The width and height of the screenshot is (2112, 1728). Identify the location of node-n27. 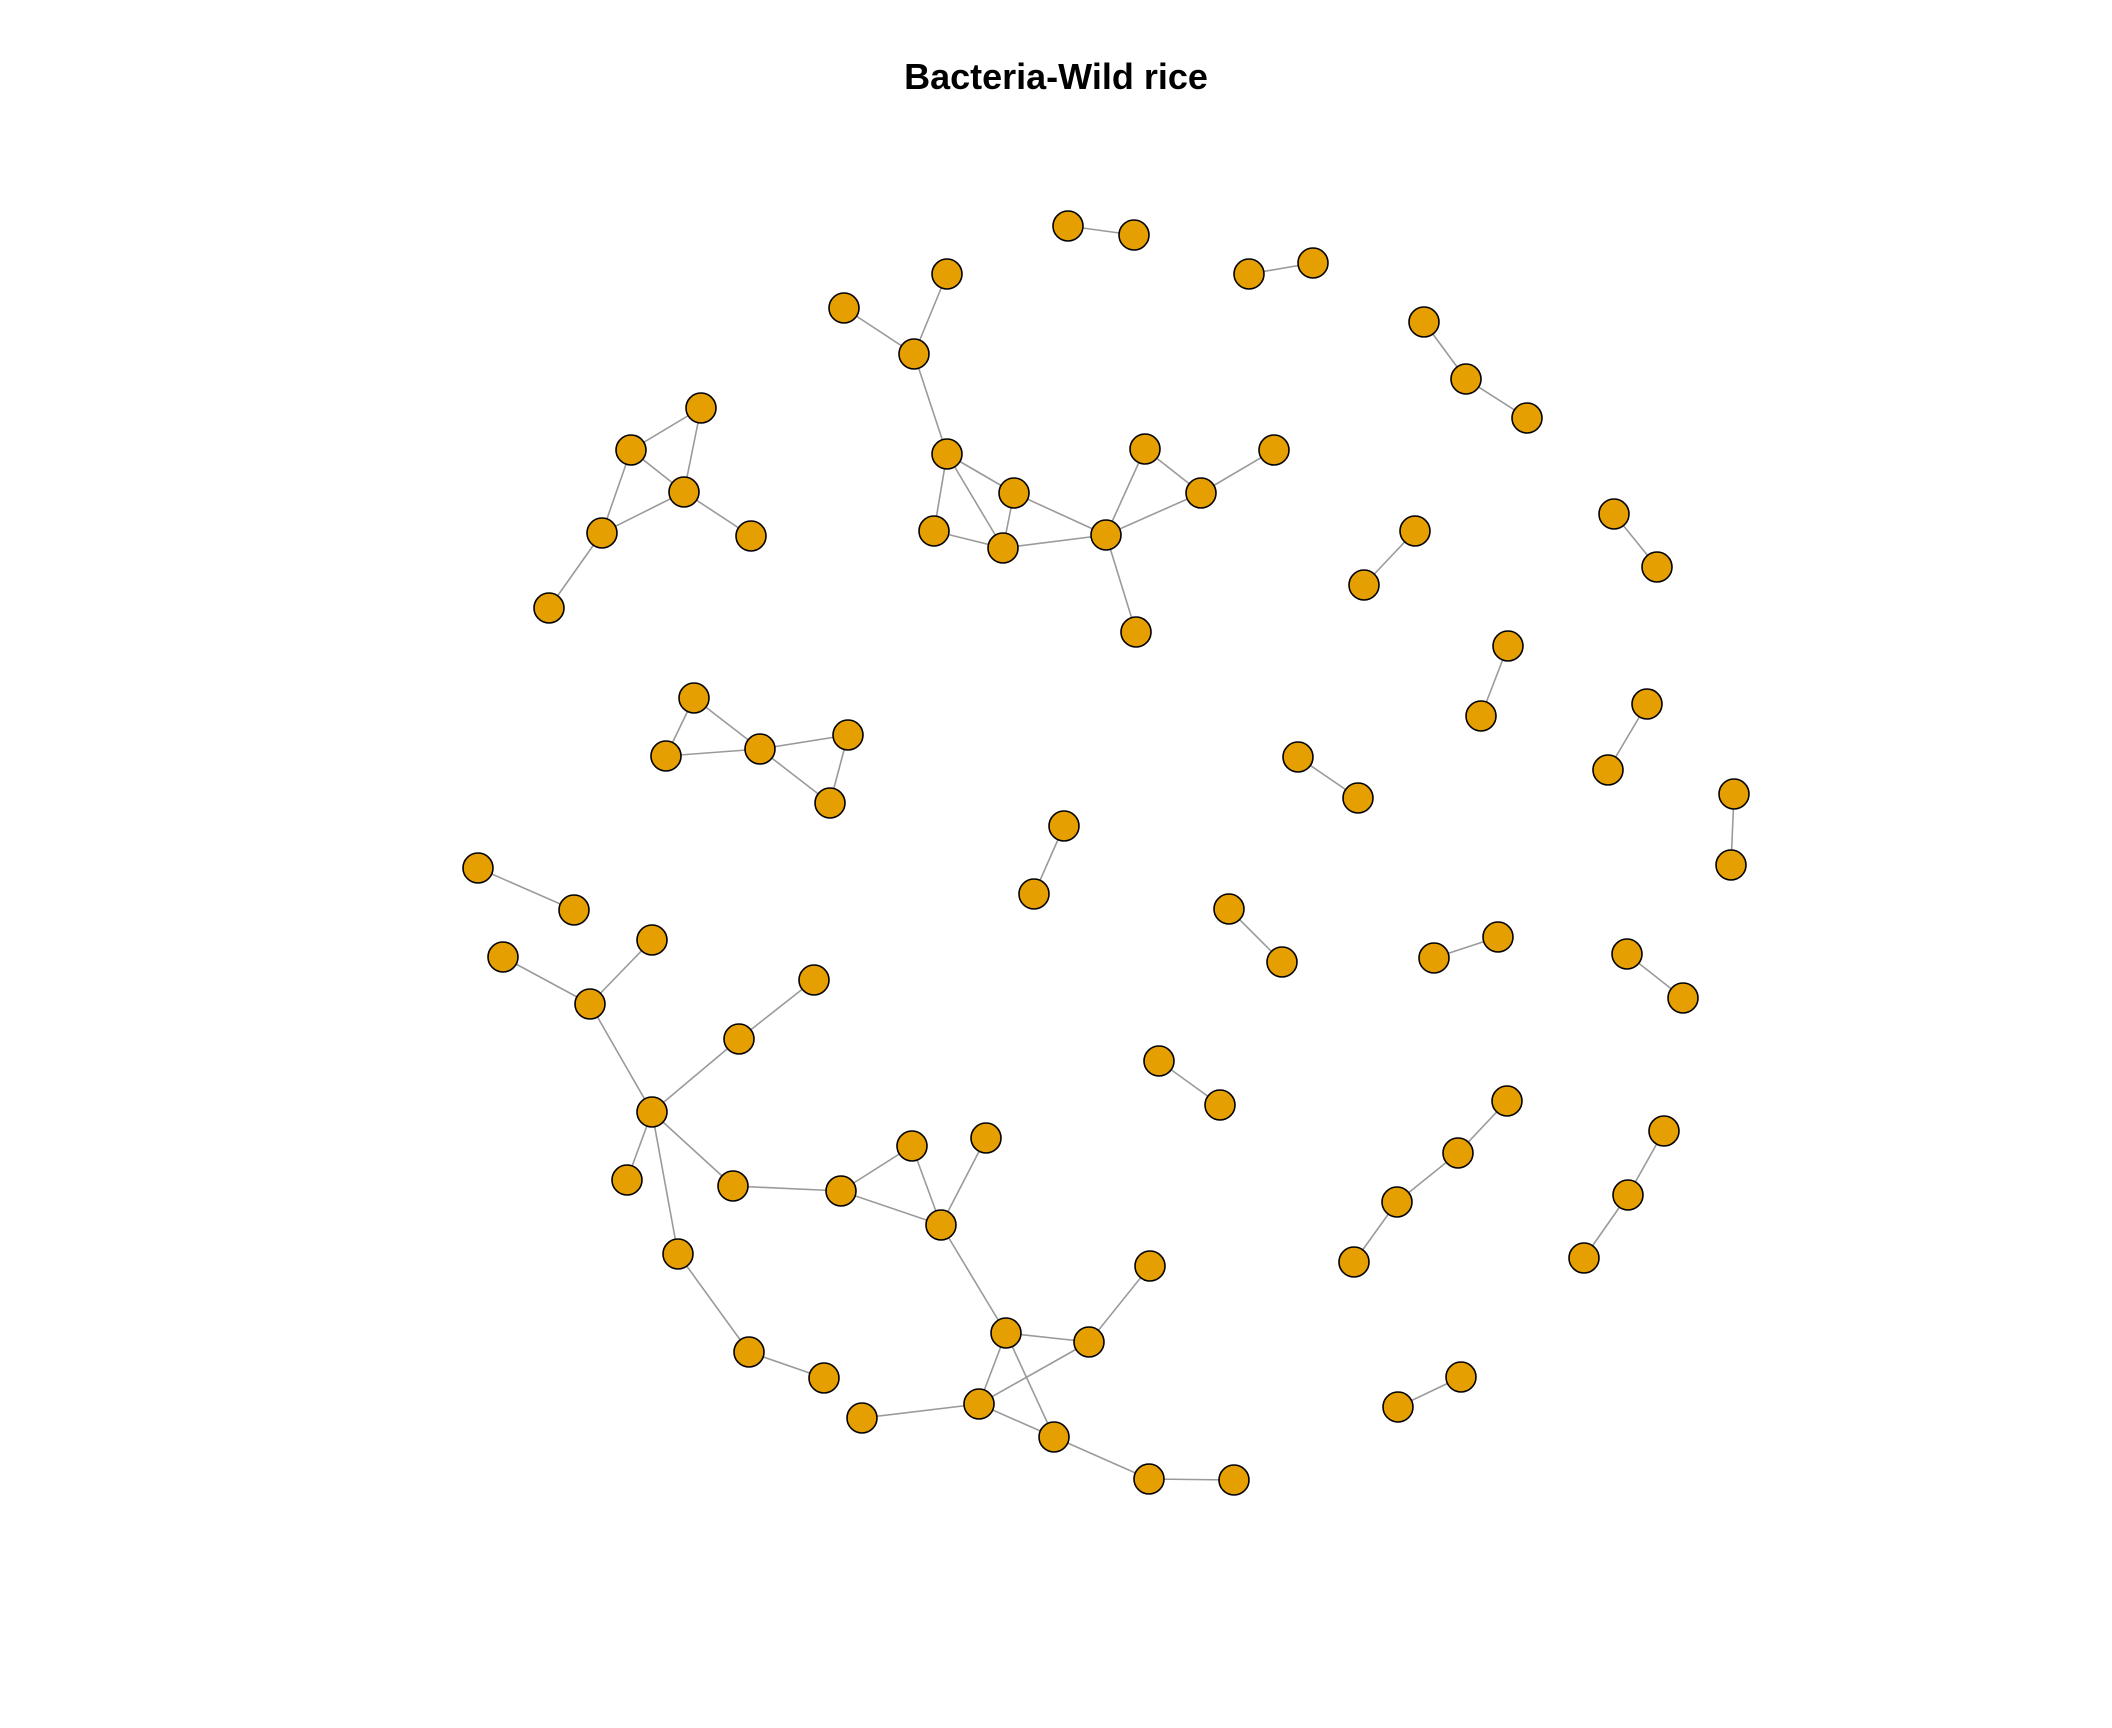
(1683, 998).